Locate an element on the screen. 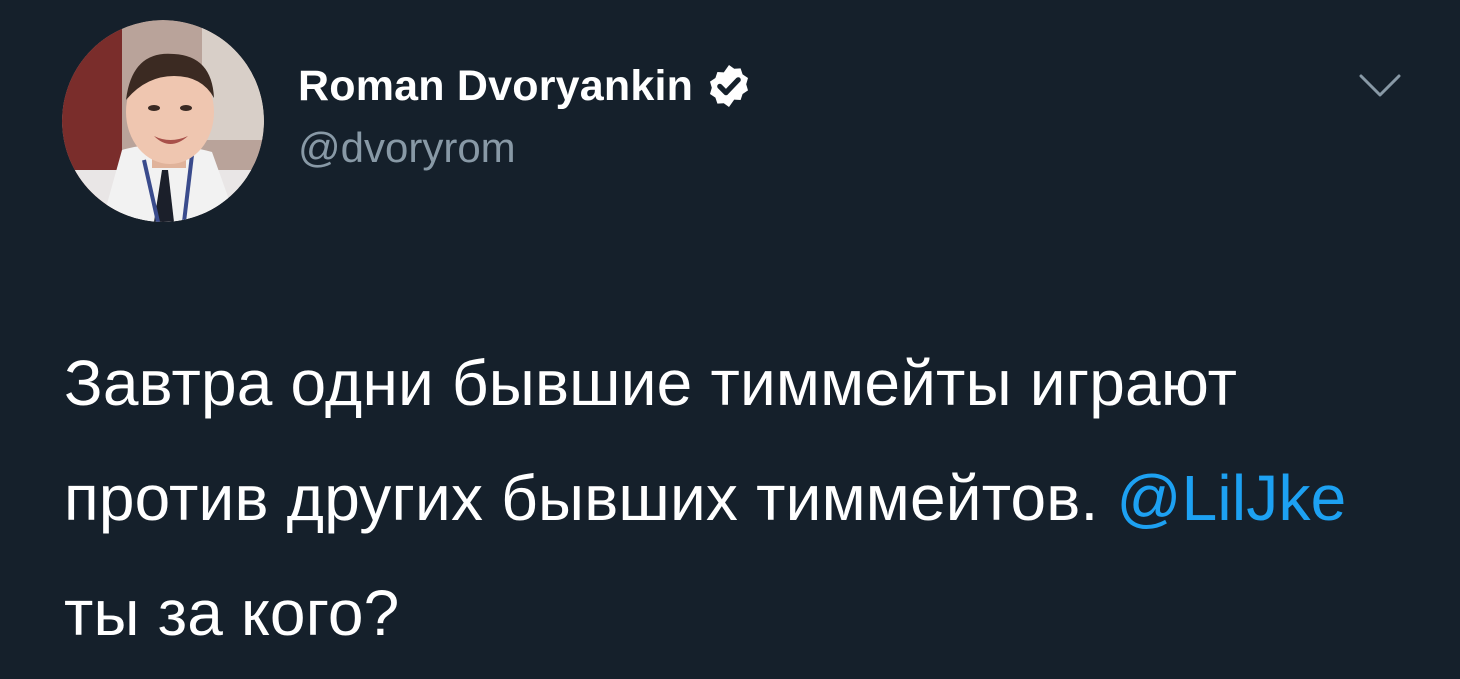 This screenshot has width=1460, height=679. avatar-image is located at coordinates (163, 121).